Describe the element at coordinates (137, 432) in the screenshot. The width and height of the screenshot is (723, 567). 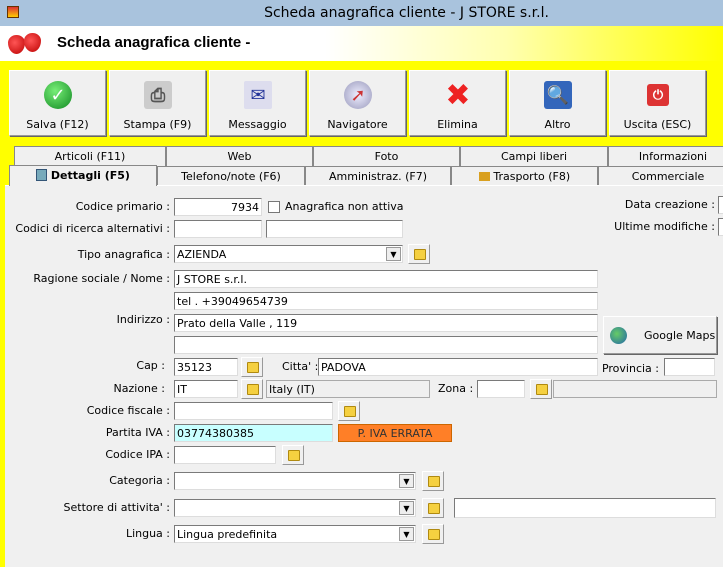
I see `piva-label: Partita IVA :` at that location.